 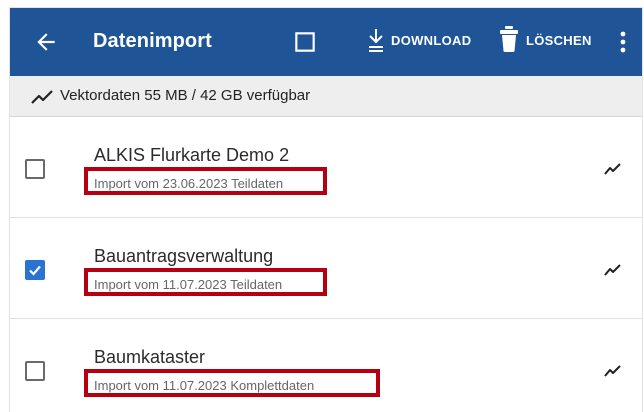 What do you see at coordinates (150, 357) in the screenshot?
I see `item-title: Baumkataster` at bounding box center [150, 357].